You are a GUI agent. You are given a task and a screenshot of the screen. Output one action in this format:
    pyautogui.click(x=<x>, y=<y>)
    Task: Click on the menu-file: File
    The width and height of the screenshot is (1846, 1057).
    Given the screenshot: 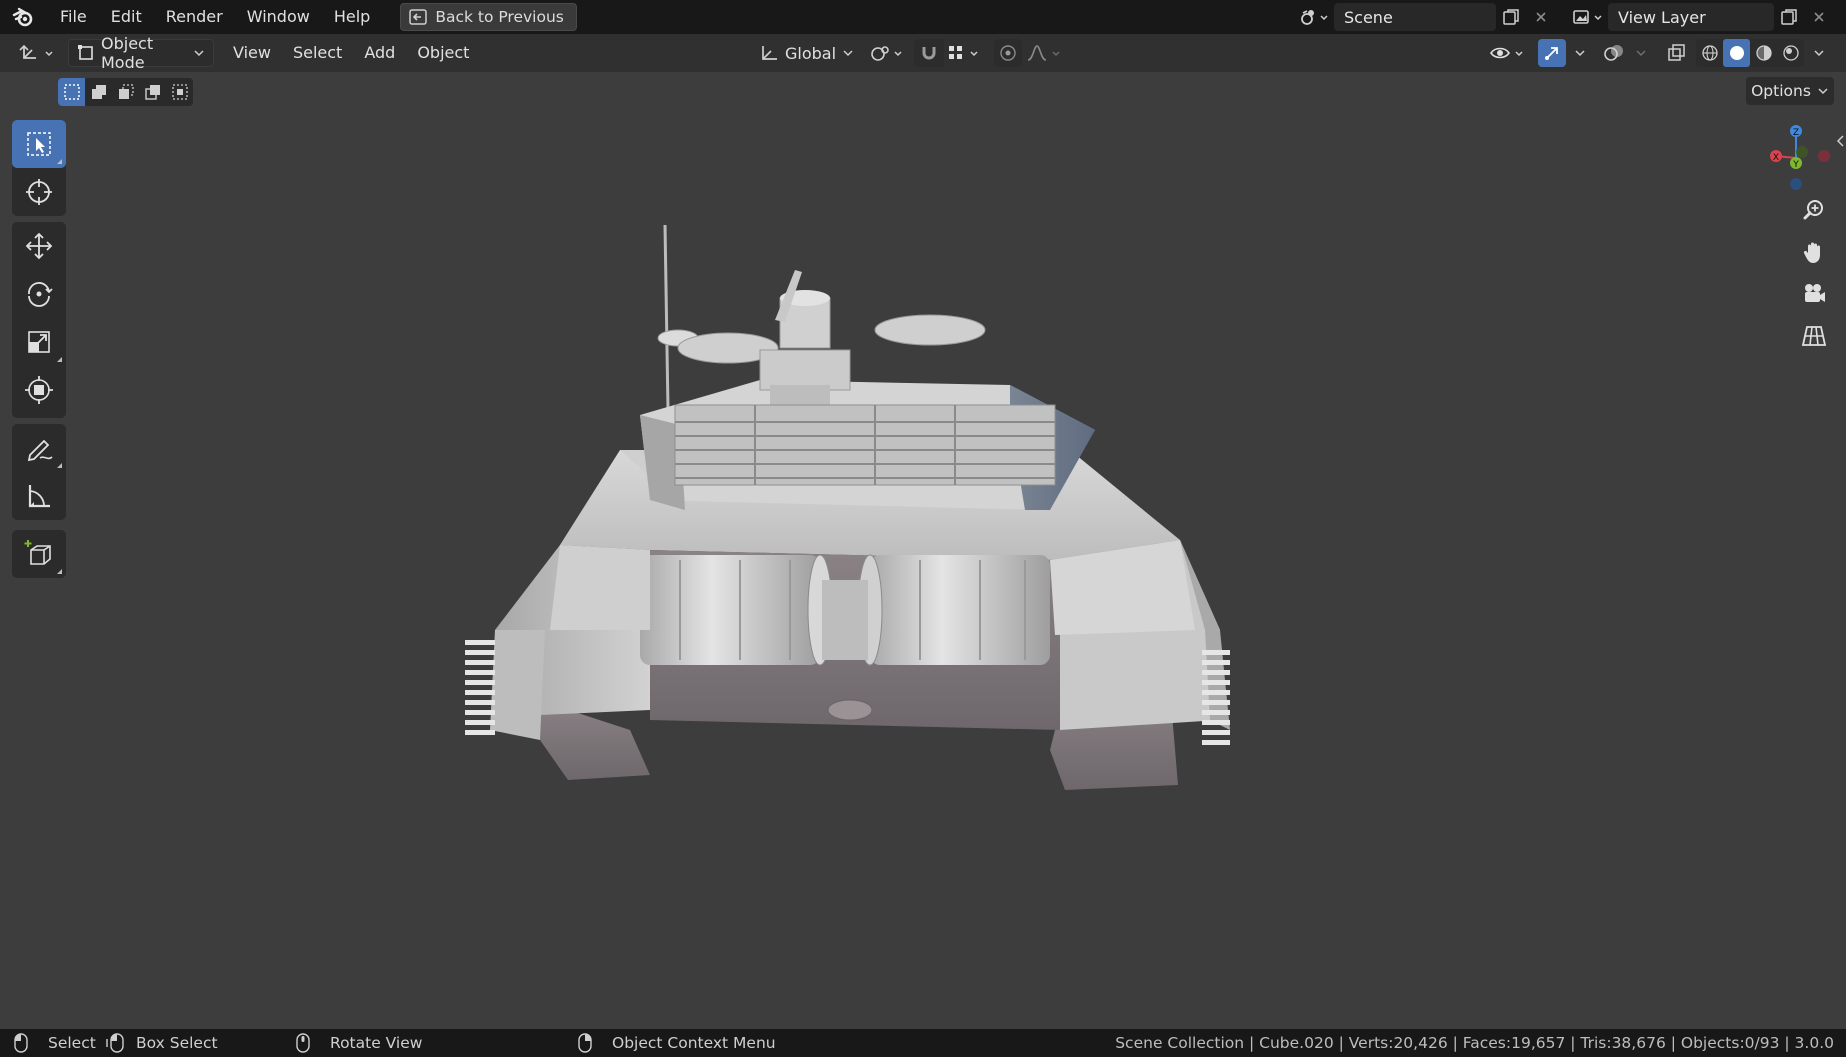 What is the action you would take?
    pyautogui.click(x=73, y=17)
    